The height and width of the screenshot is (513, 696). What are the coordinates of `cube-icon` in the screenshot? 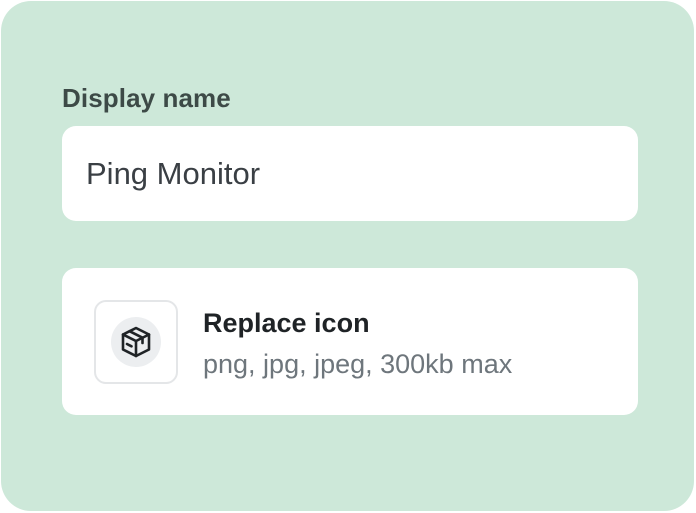 It's located at (136, 342).